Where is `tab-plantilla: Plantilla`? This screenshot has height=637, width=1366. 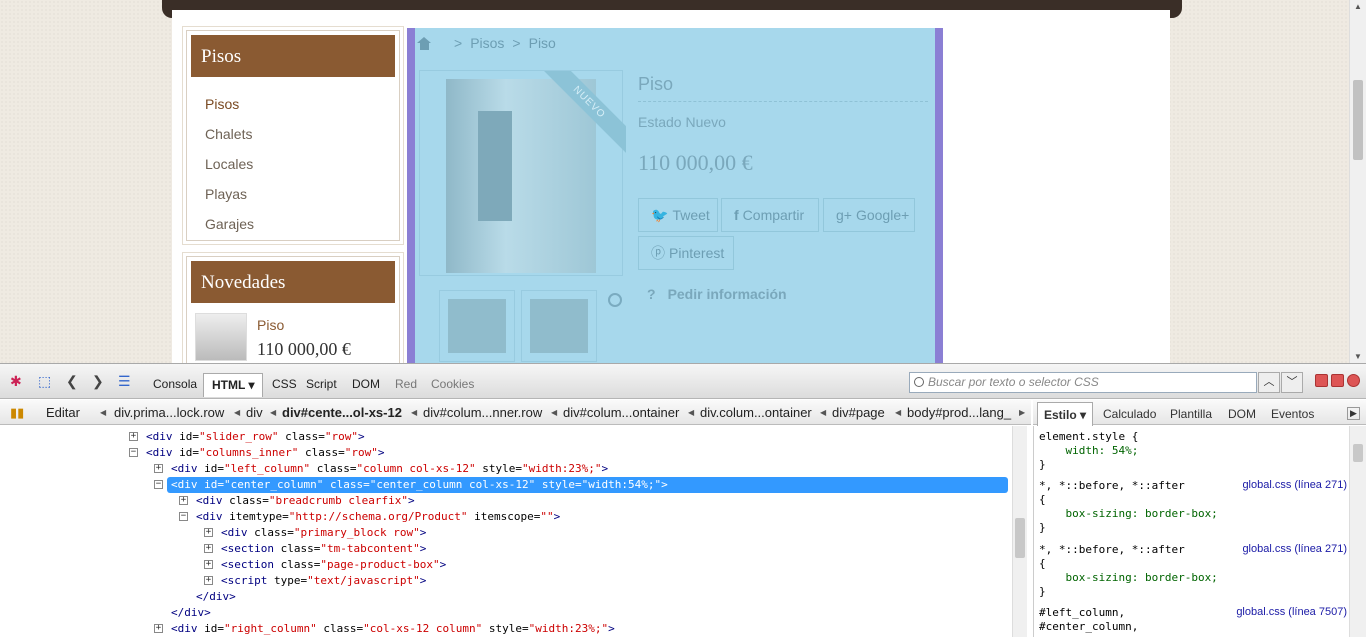 tab-plantilla: Plantilla is located at coordinates (1191, 414).